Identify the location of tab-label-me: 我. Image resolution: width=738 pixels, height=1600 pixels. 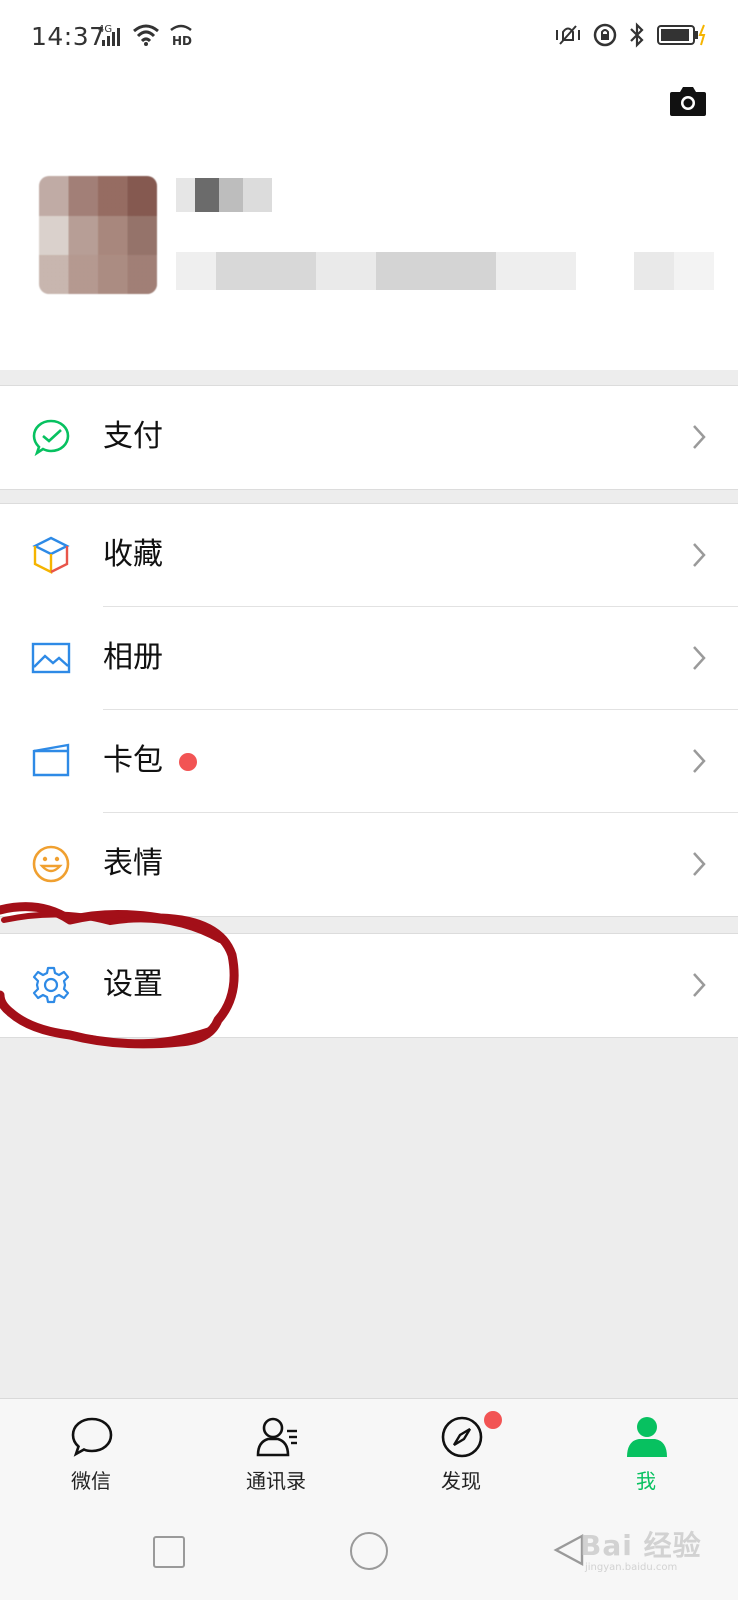
(646, 1481).